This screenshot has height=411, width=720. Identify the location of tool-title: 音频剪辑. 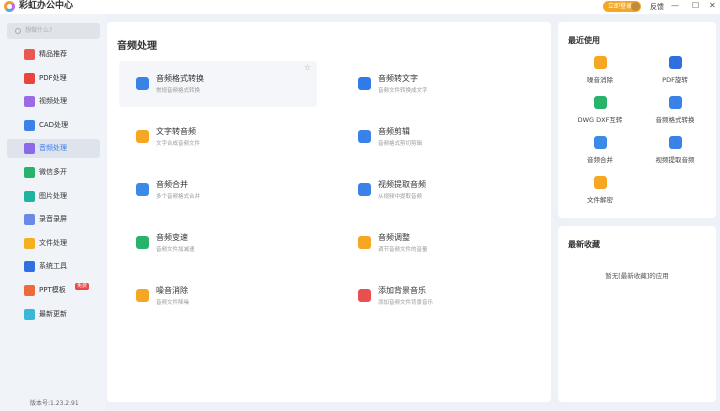
(394, 131).